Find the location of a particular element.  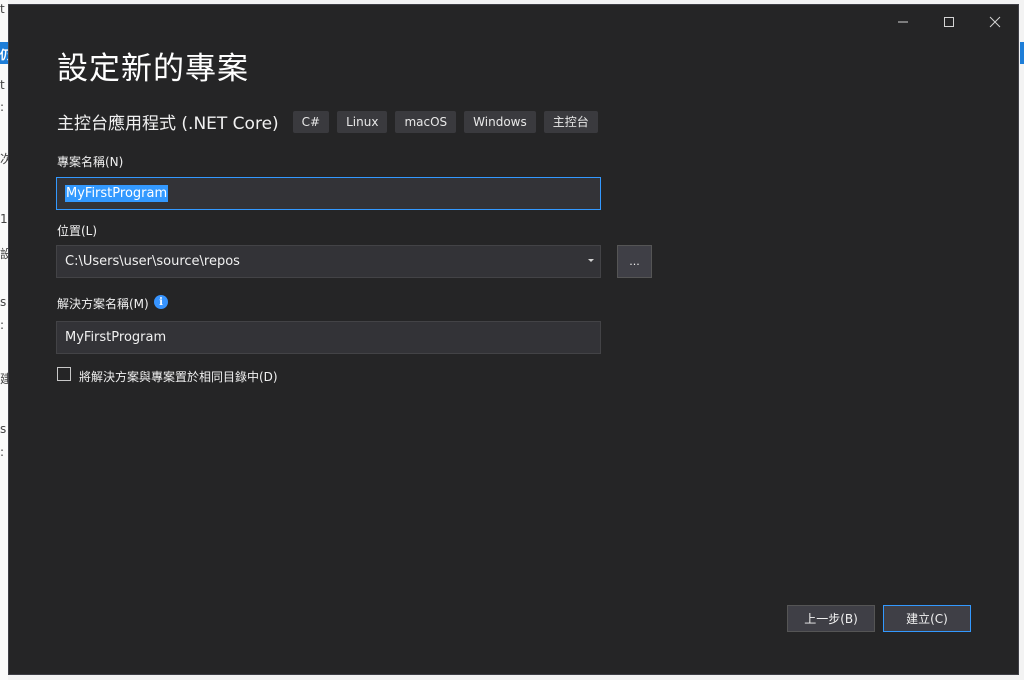

maximize-button is located at coordinates (949, 22).